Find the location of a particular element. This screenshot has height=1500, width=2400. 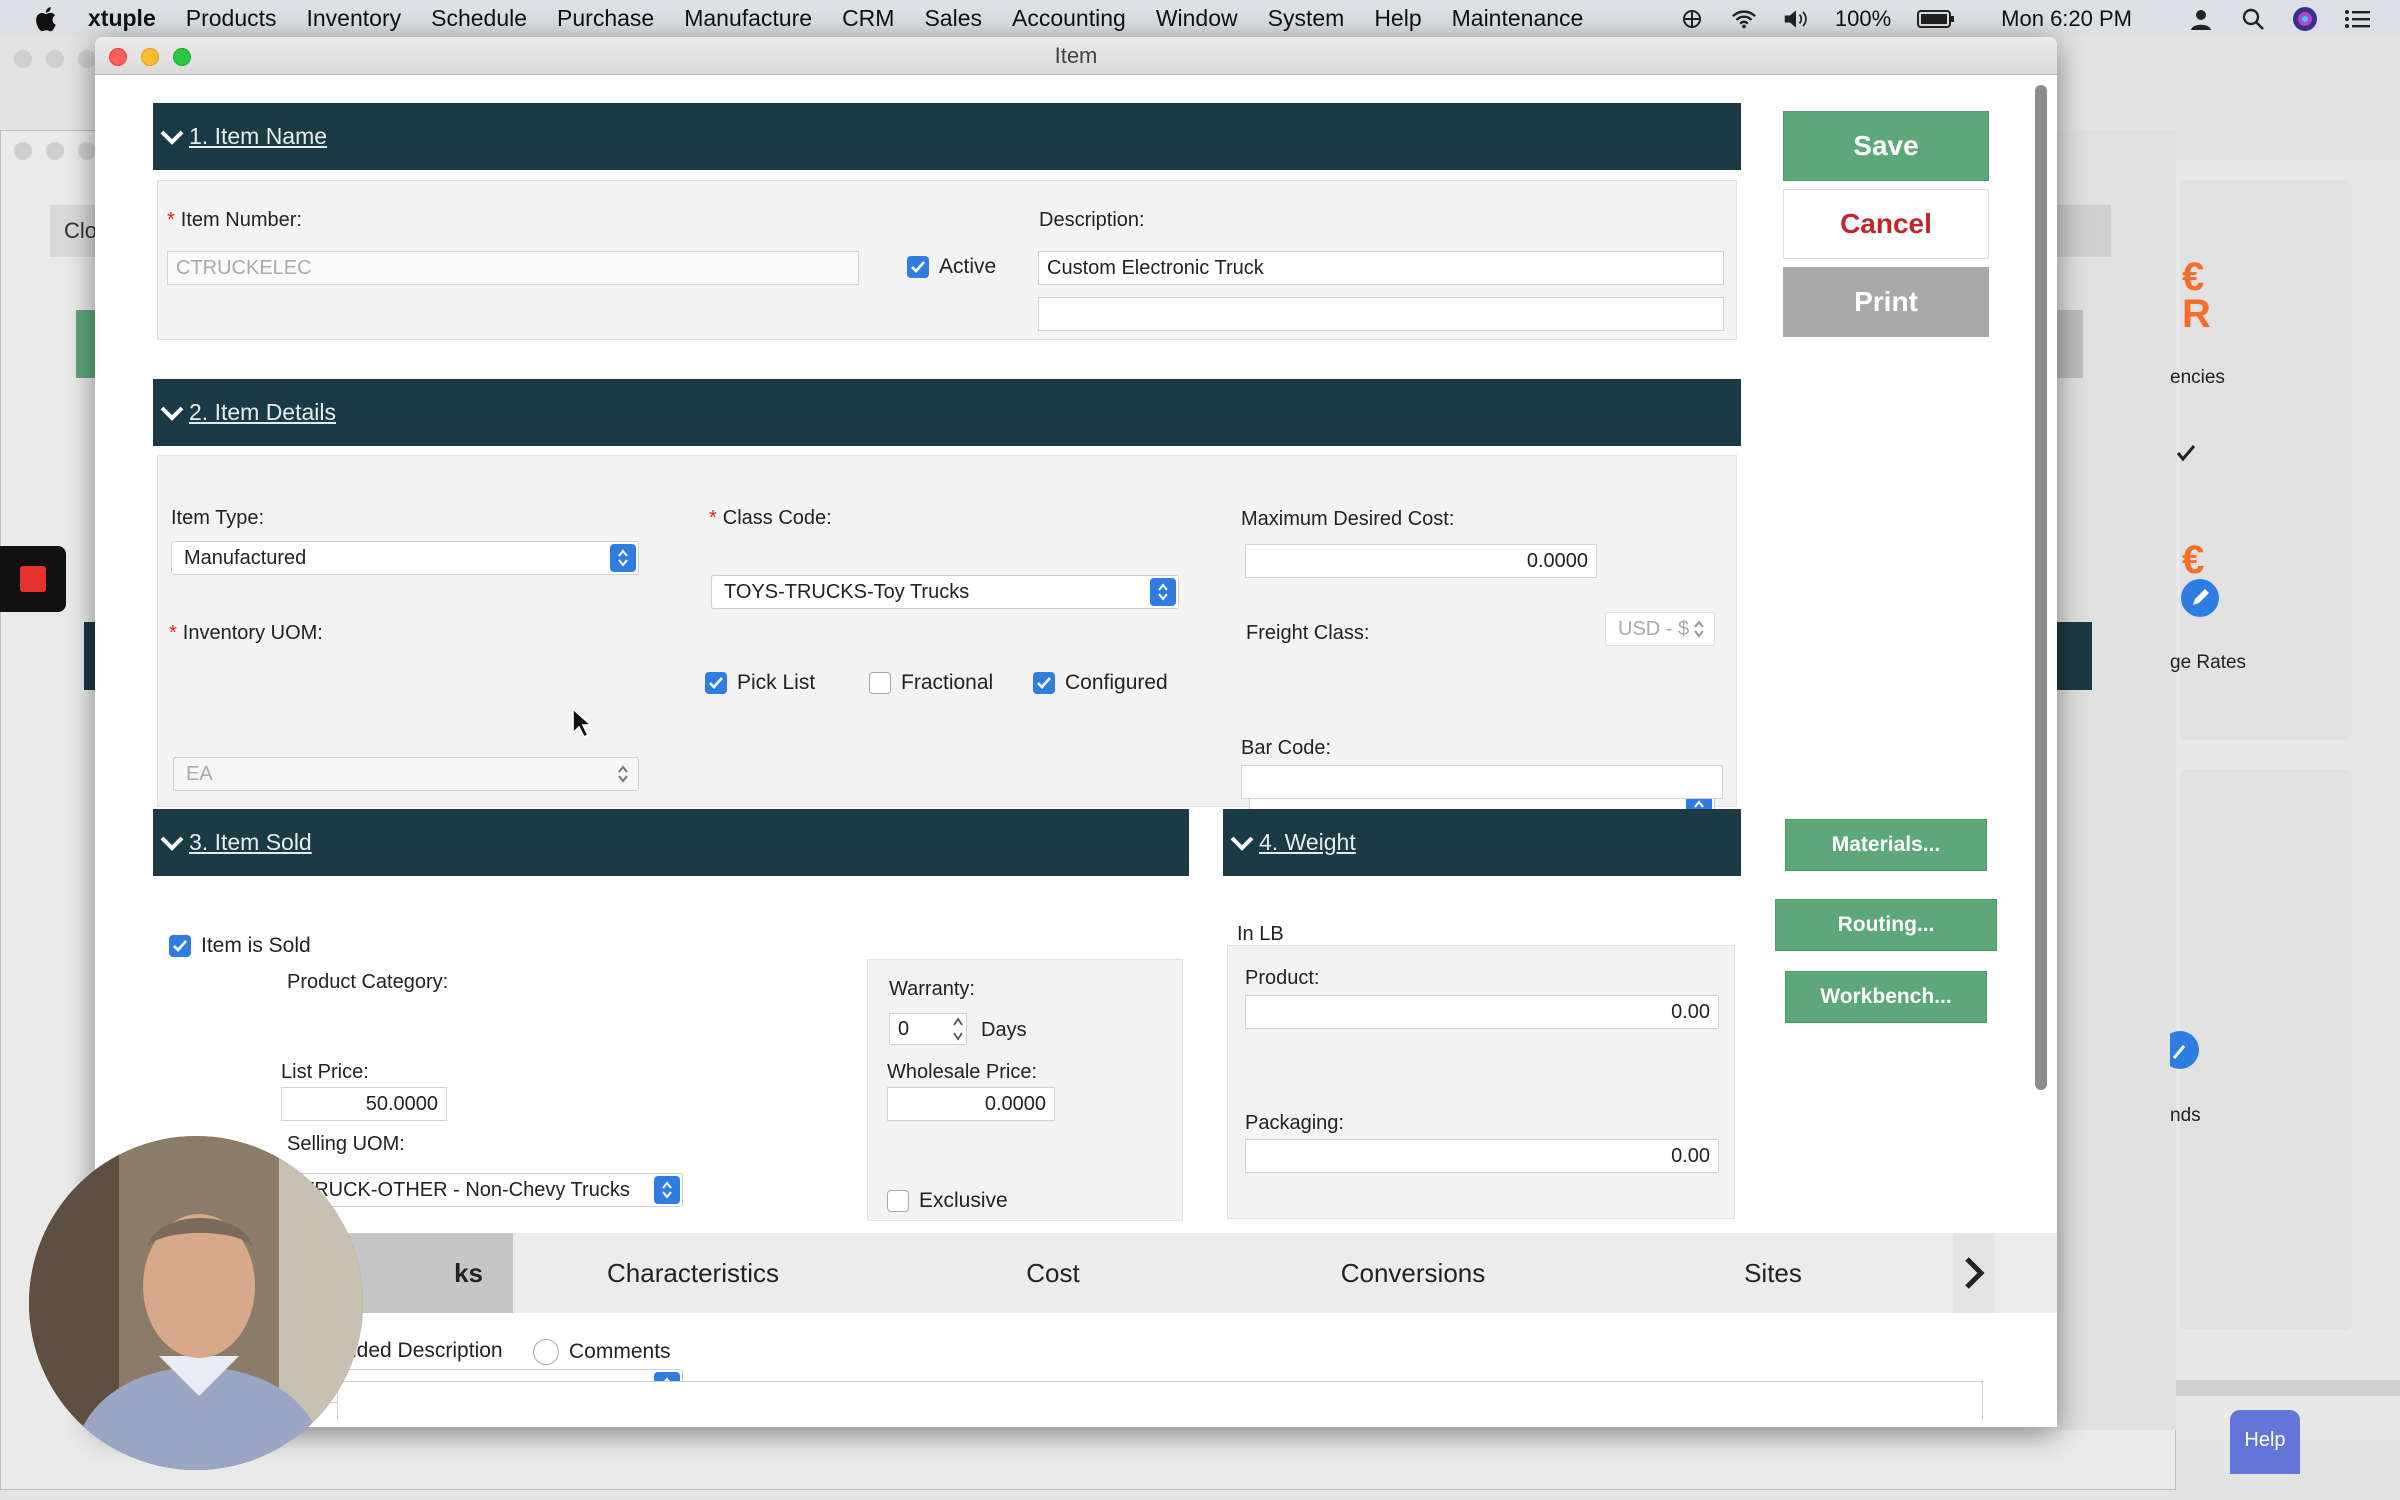

menu-help: Help is located at coordinates (1397, 18).